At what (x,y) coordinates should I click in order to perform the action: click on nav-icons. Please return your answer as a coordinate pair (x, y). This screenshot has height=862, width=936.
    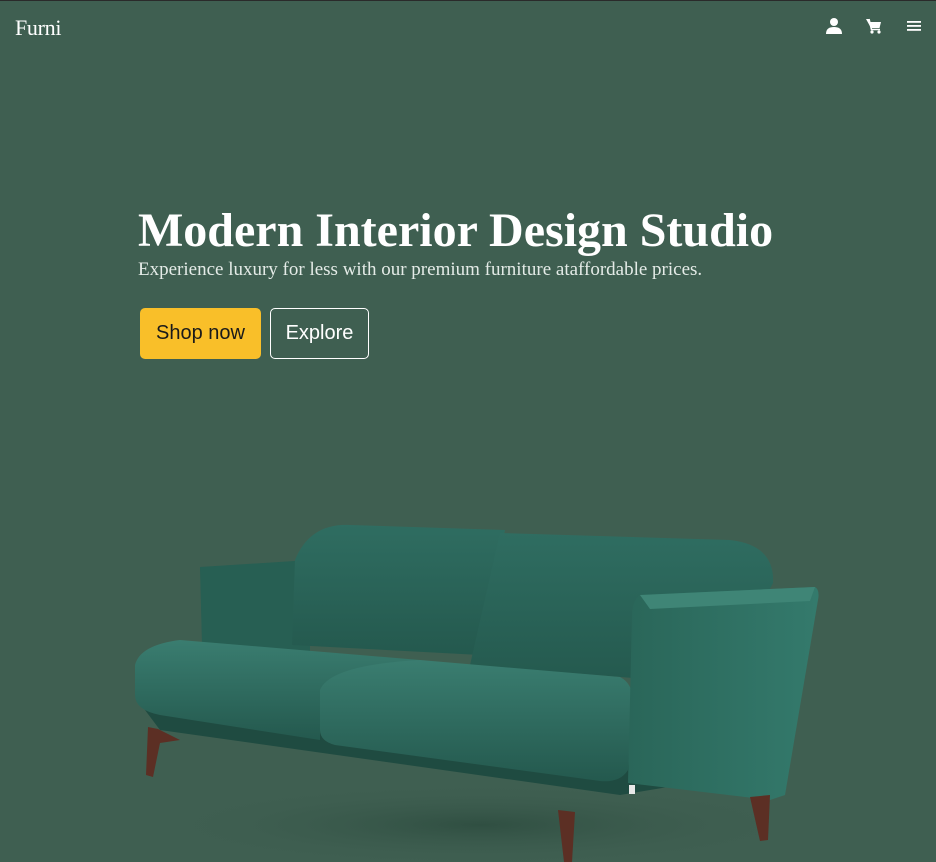
    Looking at the image, I should click on (874, 26).